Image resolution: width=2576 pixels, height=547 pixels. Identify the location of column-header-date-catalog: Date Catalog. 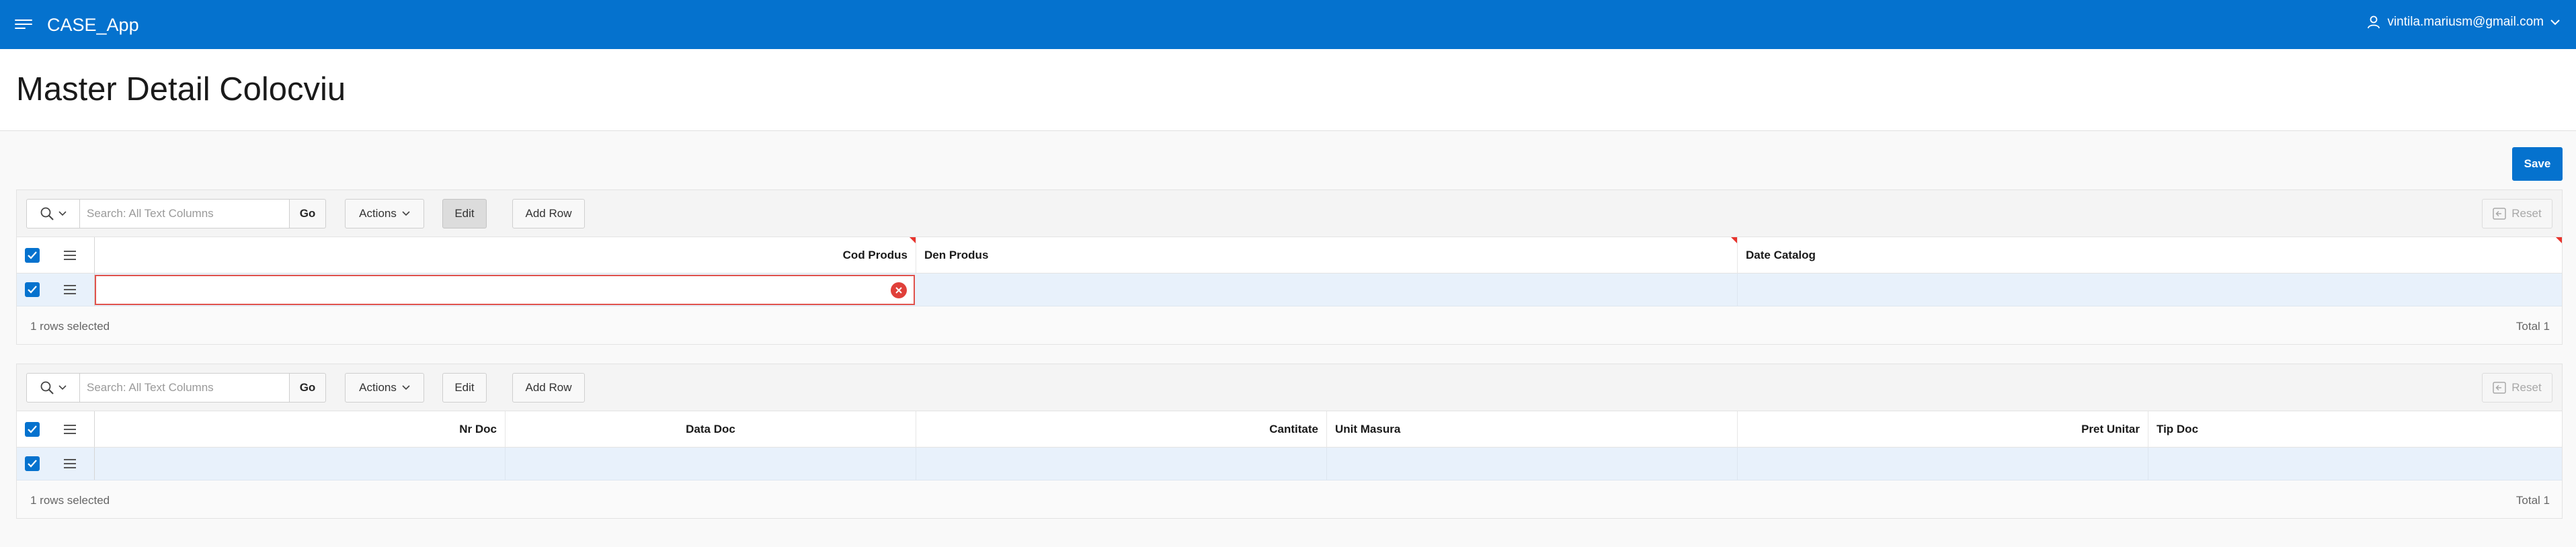
(2150, 255).